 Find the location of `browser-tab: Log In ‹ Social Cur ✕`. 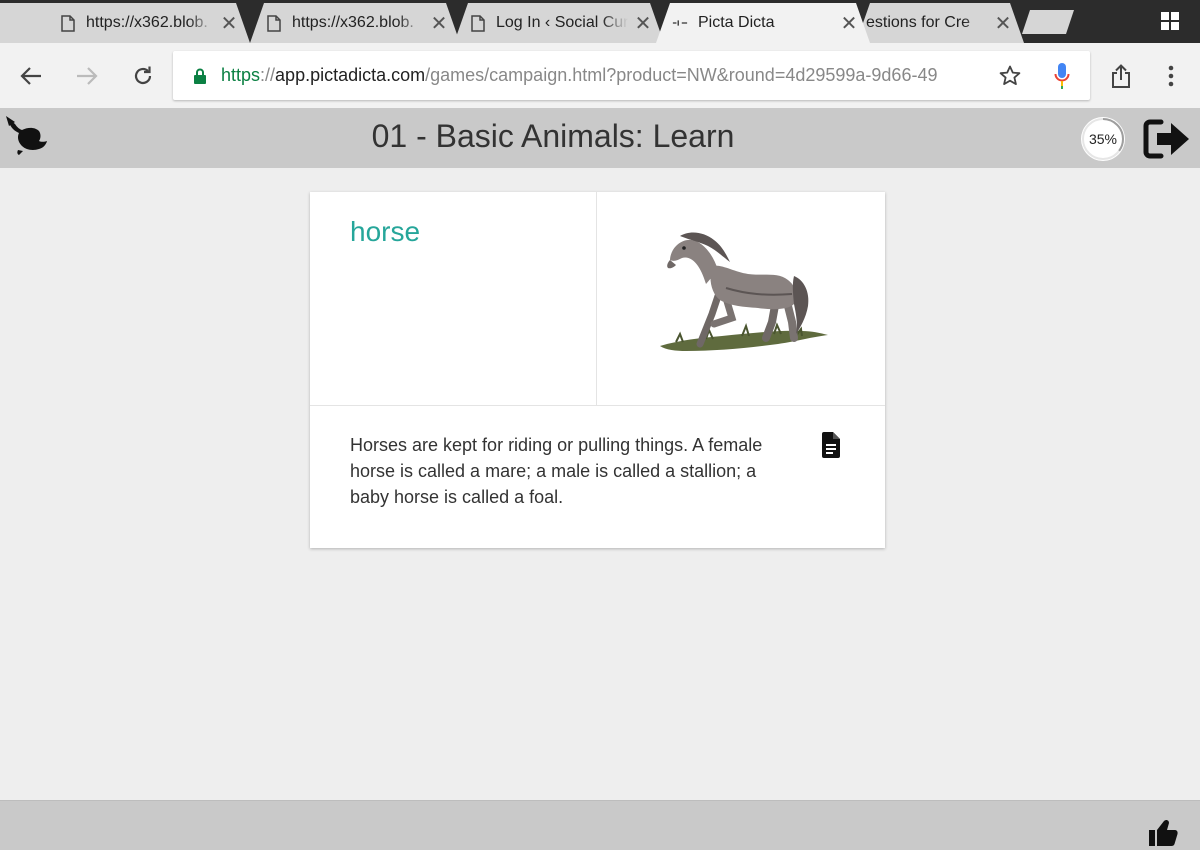

browser-tab: Log In ‹ Social Cur ✕ is located at coordinates (559, 23).